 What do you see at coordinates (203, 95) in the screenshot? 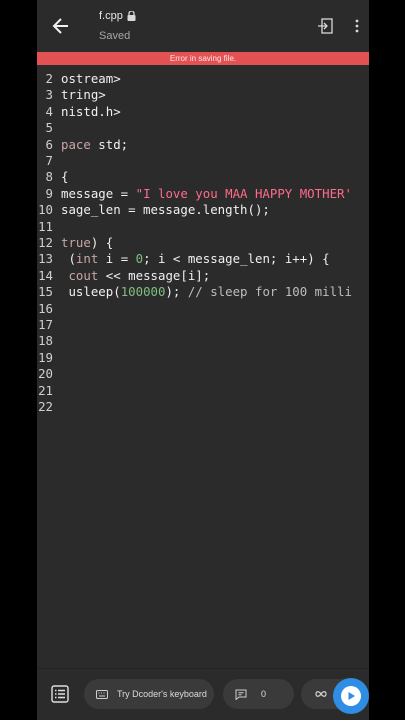
I see `code-line: 3 tring>` at bounding box center [203, 95].